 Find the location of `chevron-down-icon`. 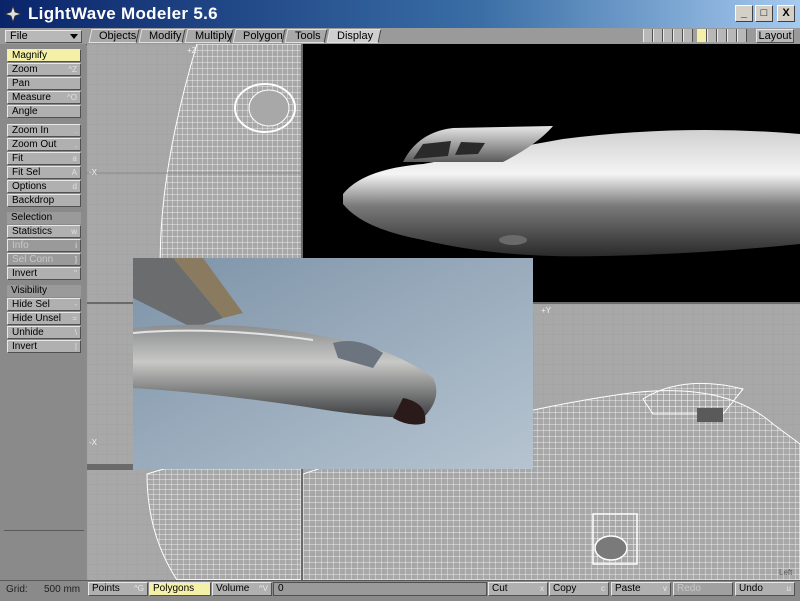

chevron-down-icon is located at coordinates (74, 36).